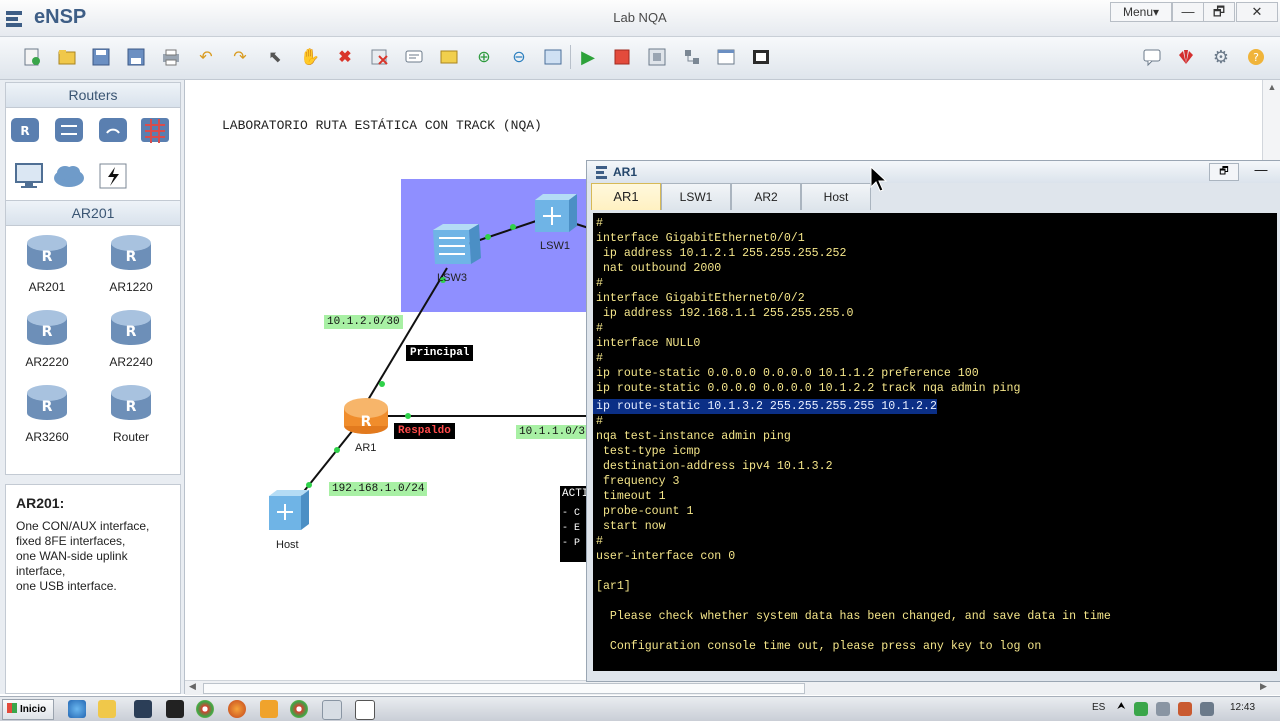 The image size is (1280, 721). Describe the element at coordinates (601, 172) in the screenshot. I see `ensp-logo-icon` at that location.